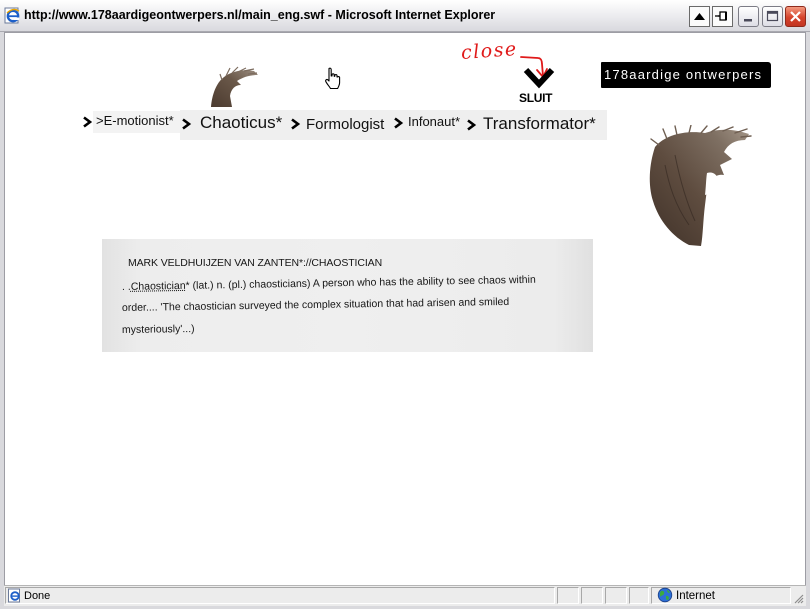 The height and width of the screenshot is (609, 810). What do you see at coordinates (434, 121) in the screenshot?
I see `nav-item-infonaut: Infonaut*` at bounding box center [434, 121].